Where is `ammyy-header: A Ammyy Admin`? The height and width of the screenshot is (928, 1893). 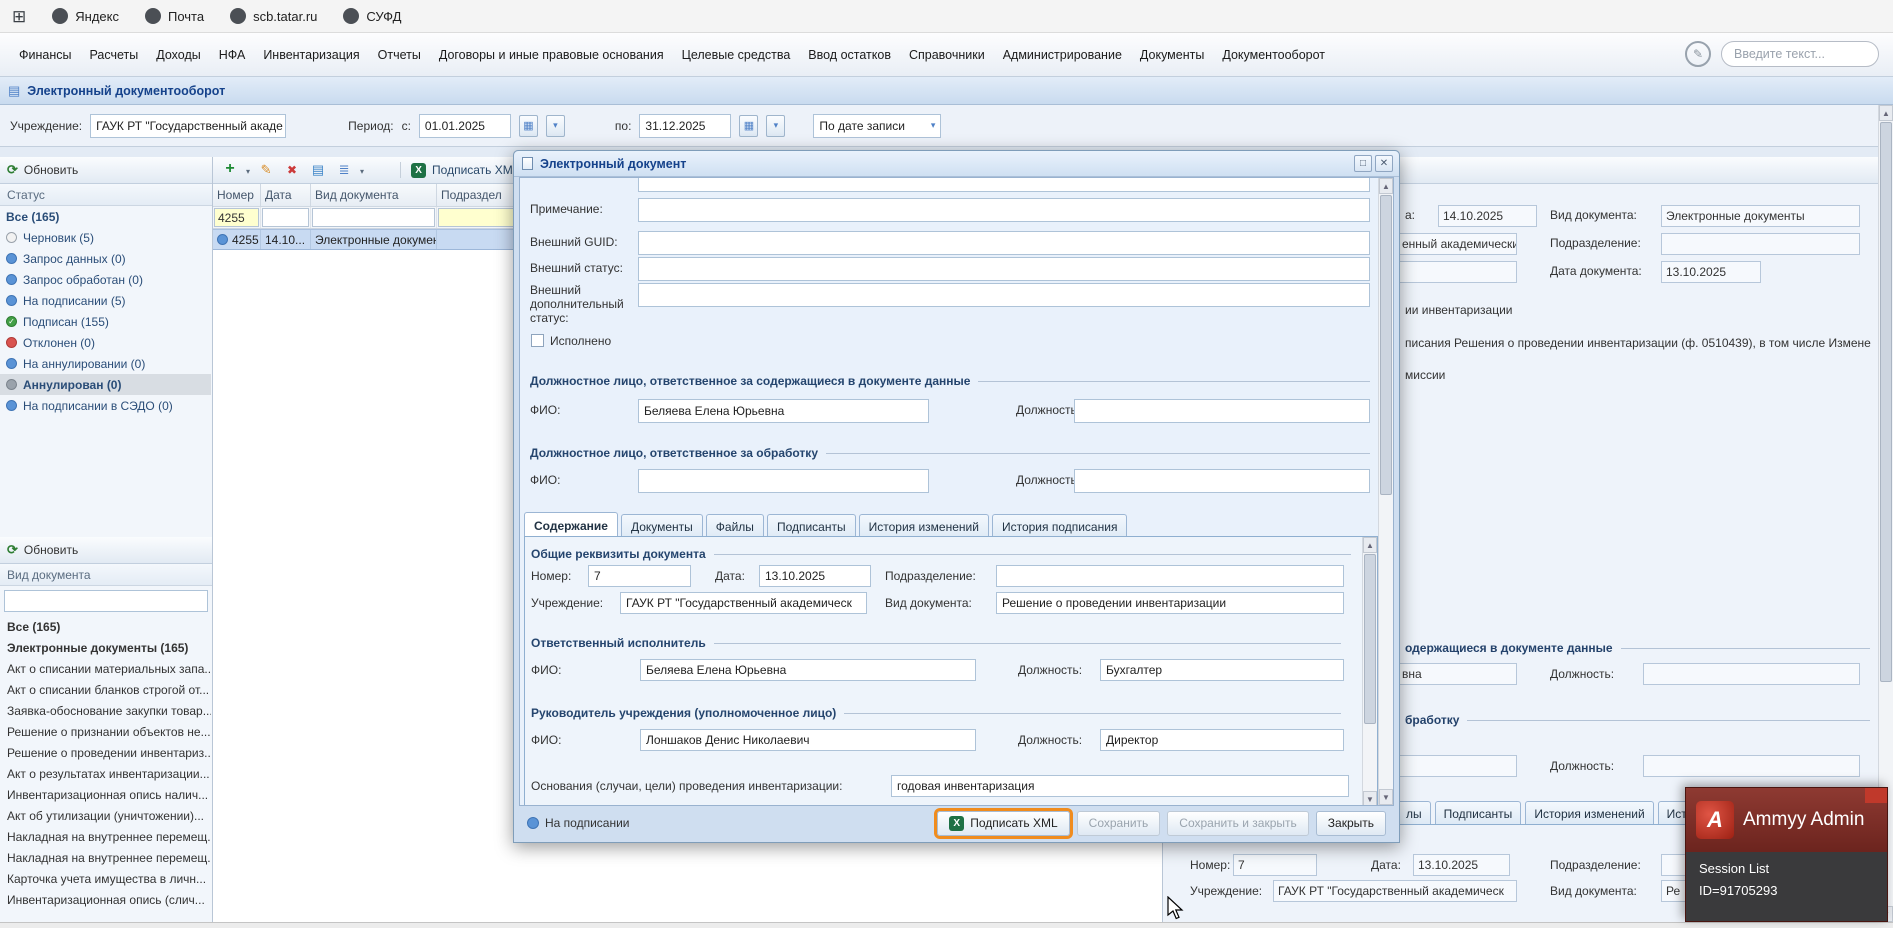
ammyy-header: A Ammyy Admin is located at coordinates (1786, 820).